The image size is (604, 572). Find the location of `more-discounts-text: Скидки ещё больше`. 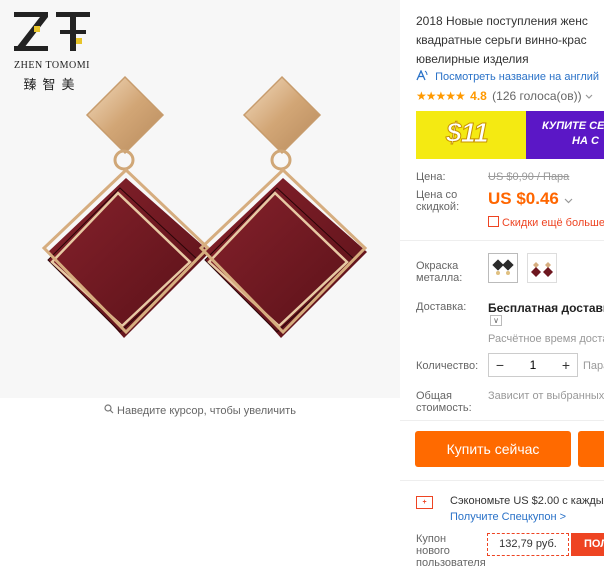

more-discounts-text: Скидки ещё больше is located at coordinates (553, 223).